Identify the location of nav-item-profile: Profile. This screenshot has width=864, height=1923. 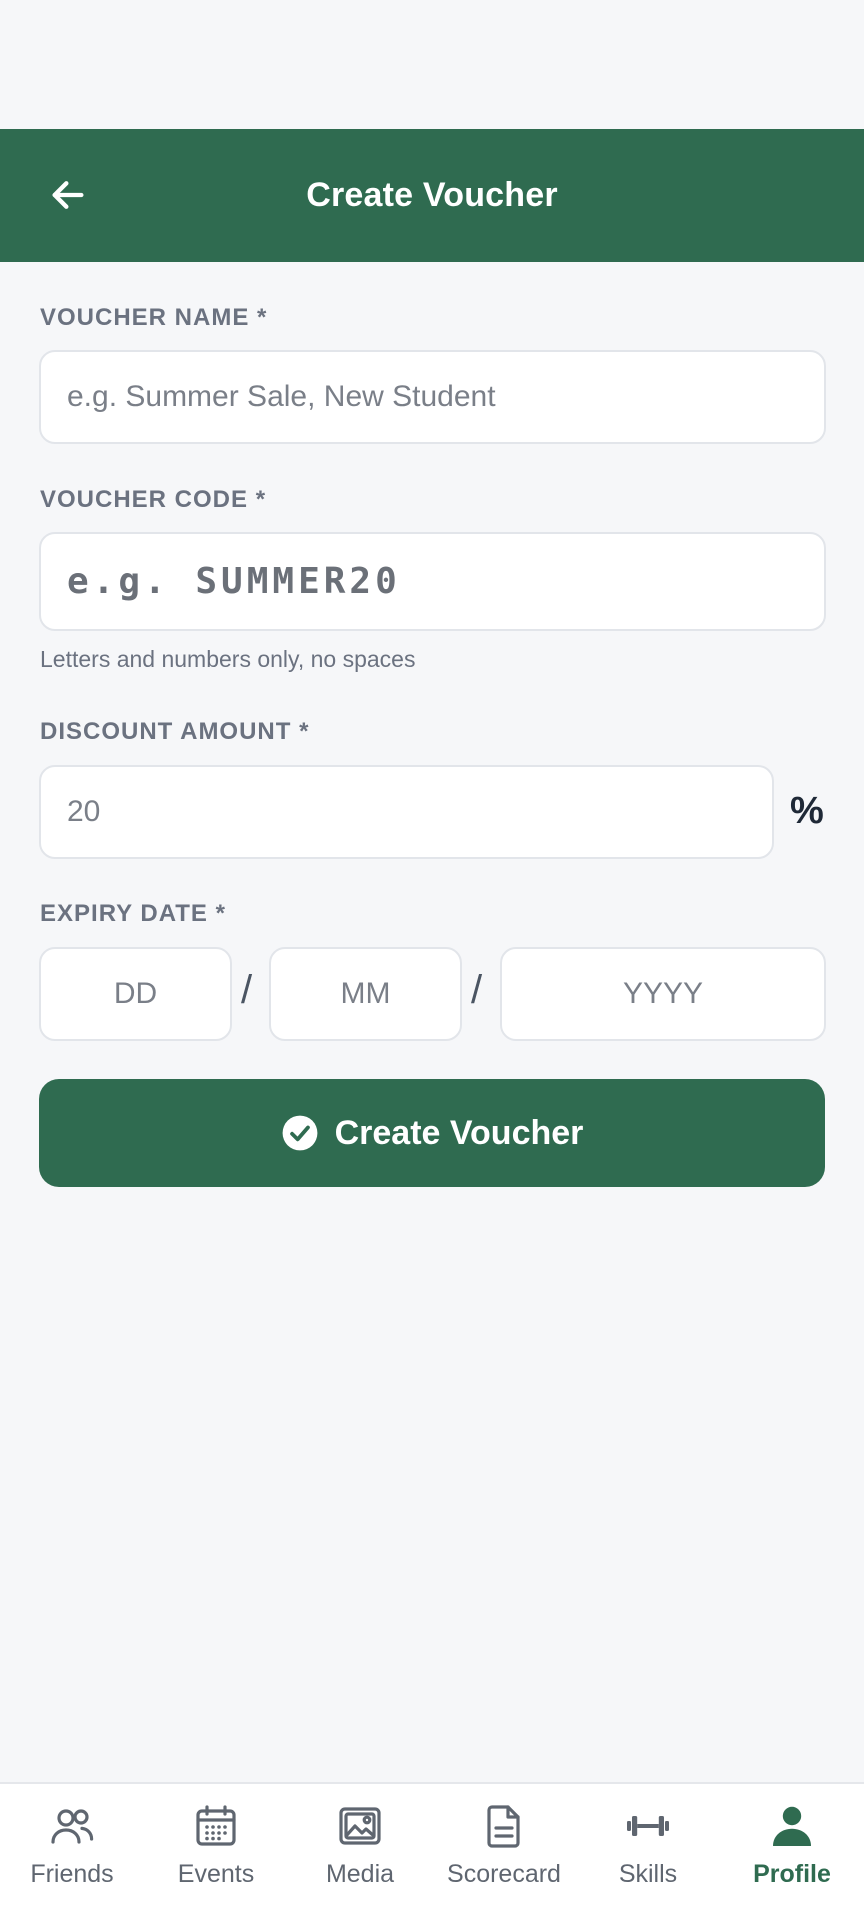
(792, 1853).